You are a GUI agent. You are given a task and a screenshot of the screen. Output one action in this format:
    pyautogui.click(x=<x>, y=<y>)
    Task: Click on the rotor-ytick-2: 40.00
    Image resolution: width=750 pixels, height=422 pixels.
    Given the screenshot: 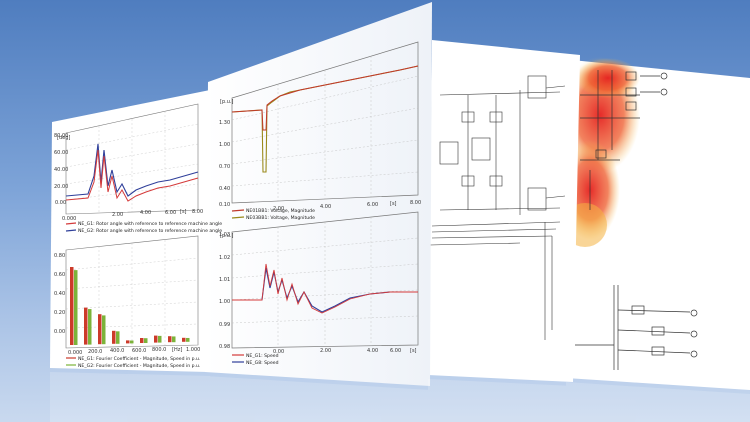 What is the action you would take?
    pyautogui.click(x=61, y=170)
    